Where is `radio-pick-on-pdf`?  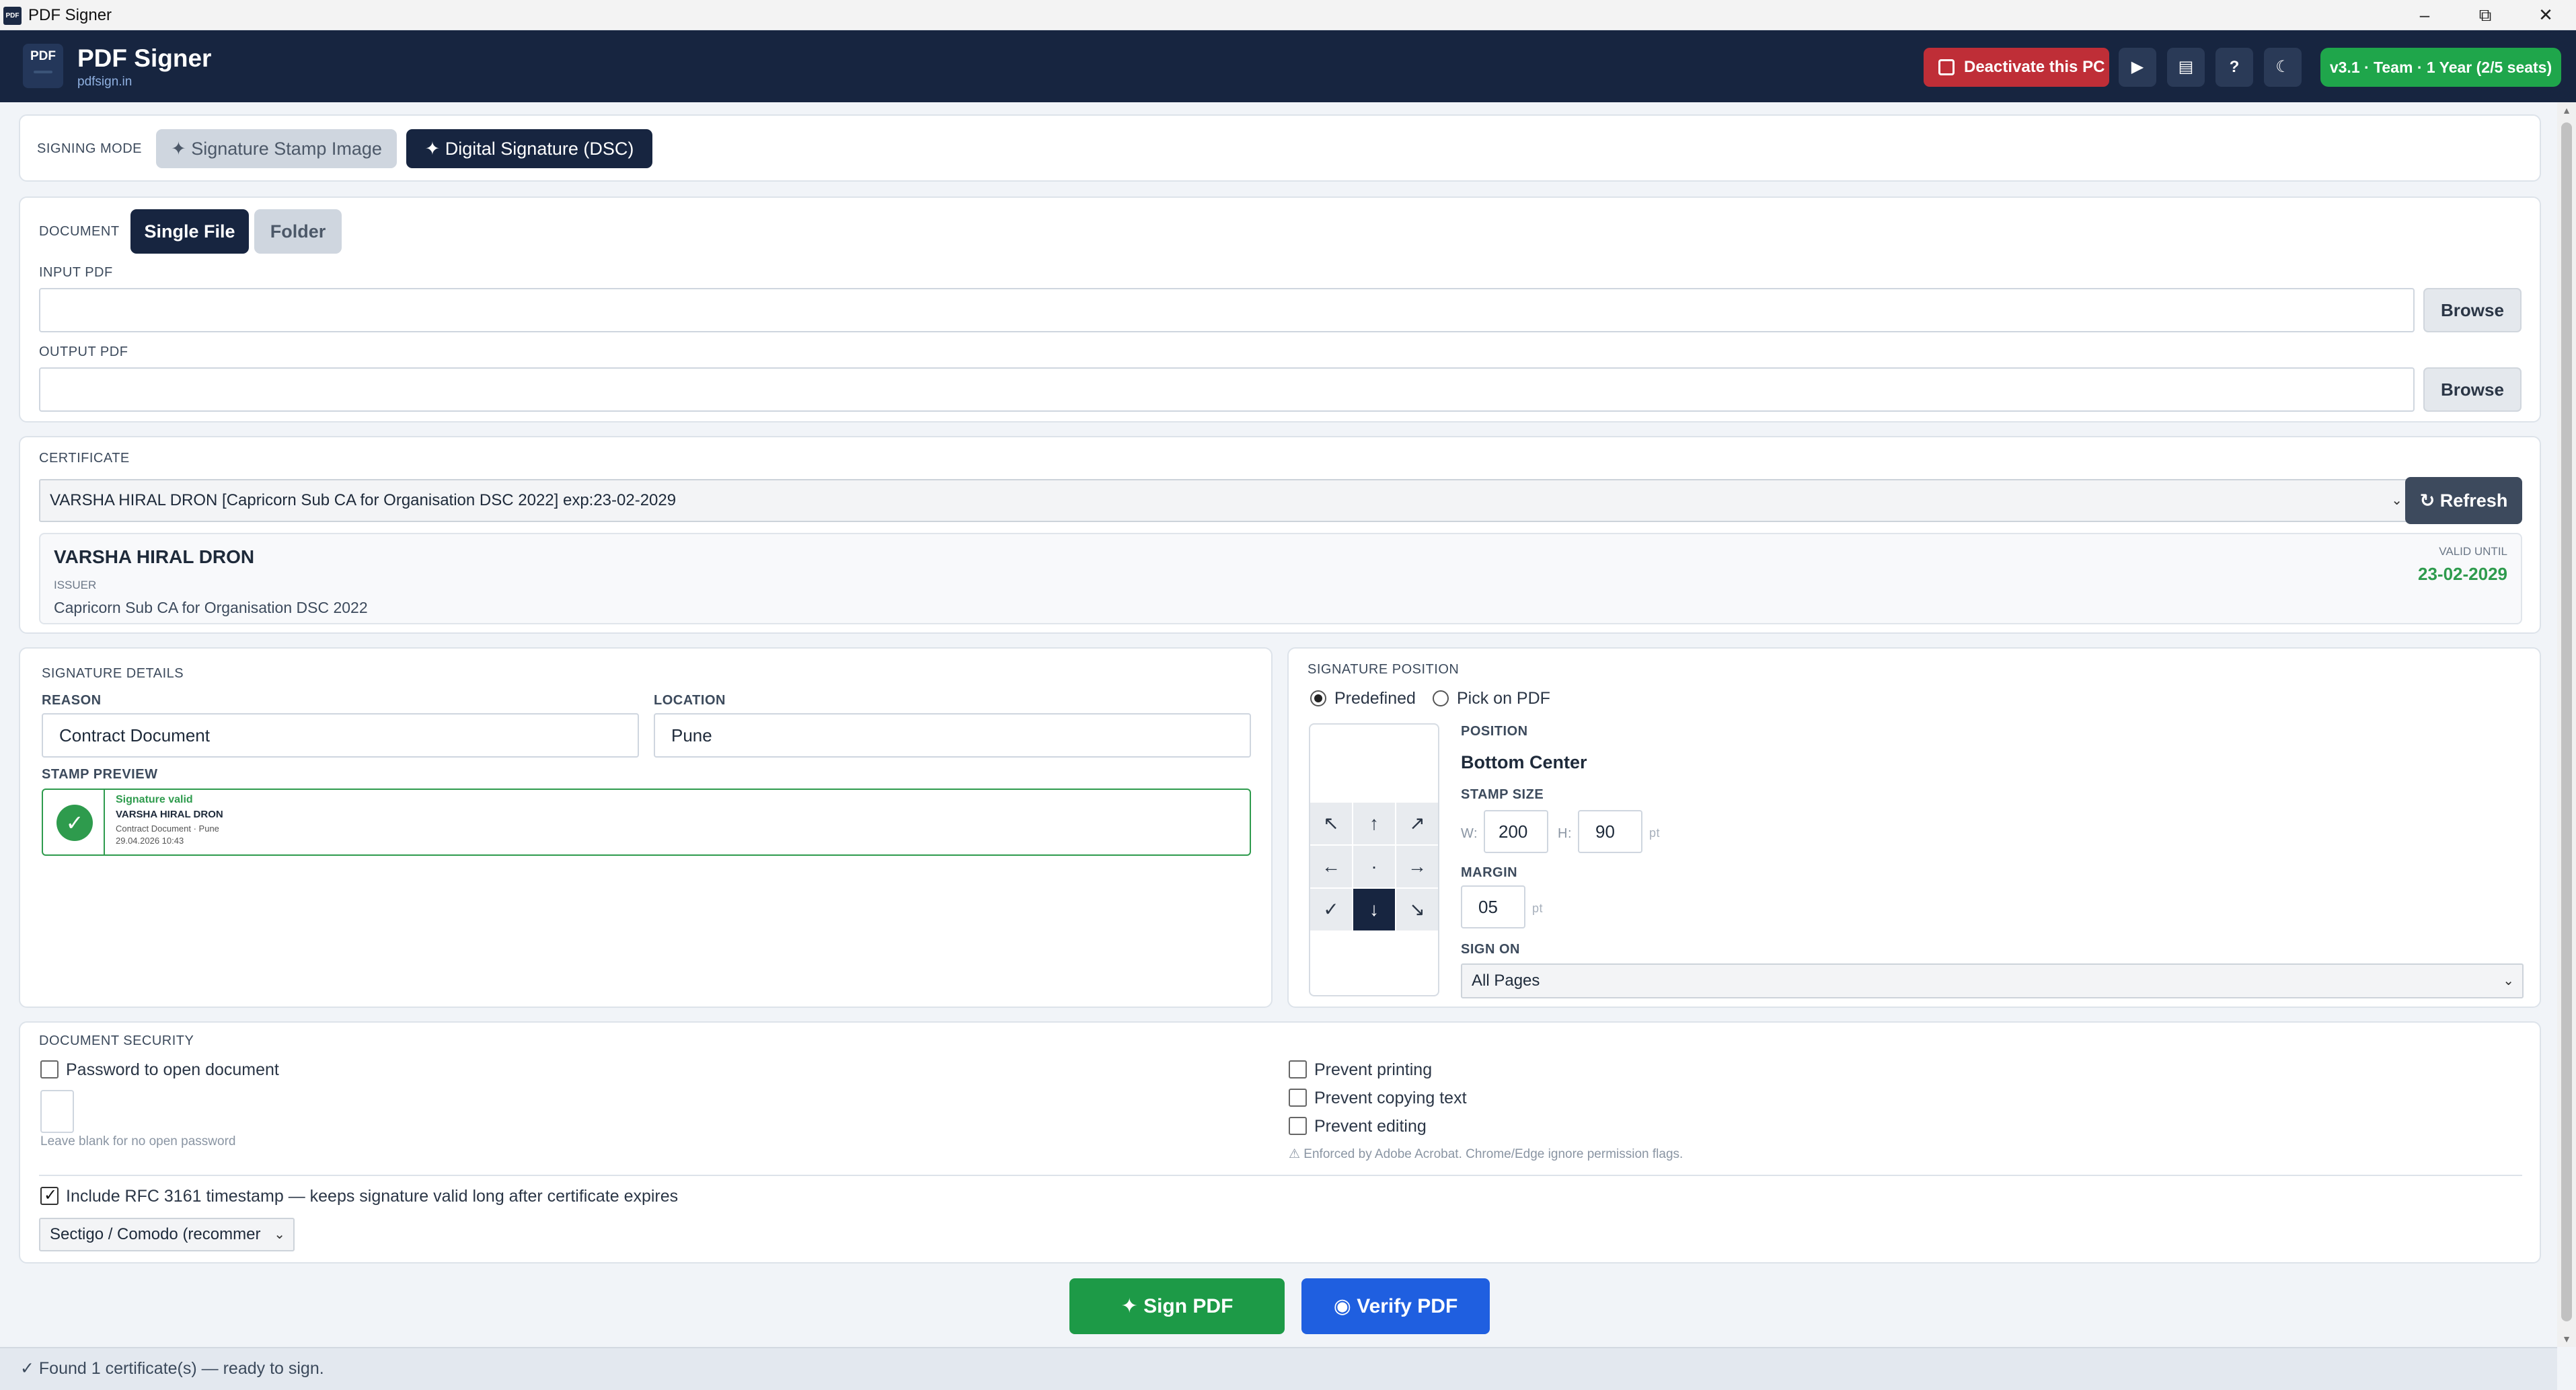
radio-pick-on-pdf is located at coordinates (1441, 698).